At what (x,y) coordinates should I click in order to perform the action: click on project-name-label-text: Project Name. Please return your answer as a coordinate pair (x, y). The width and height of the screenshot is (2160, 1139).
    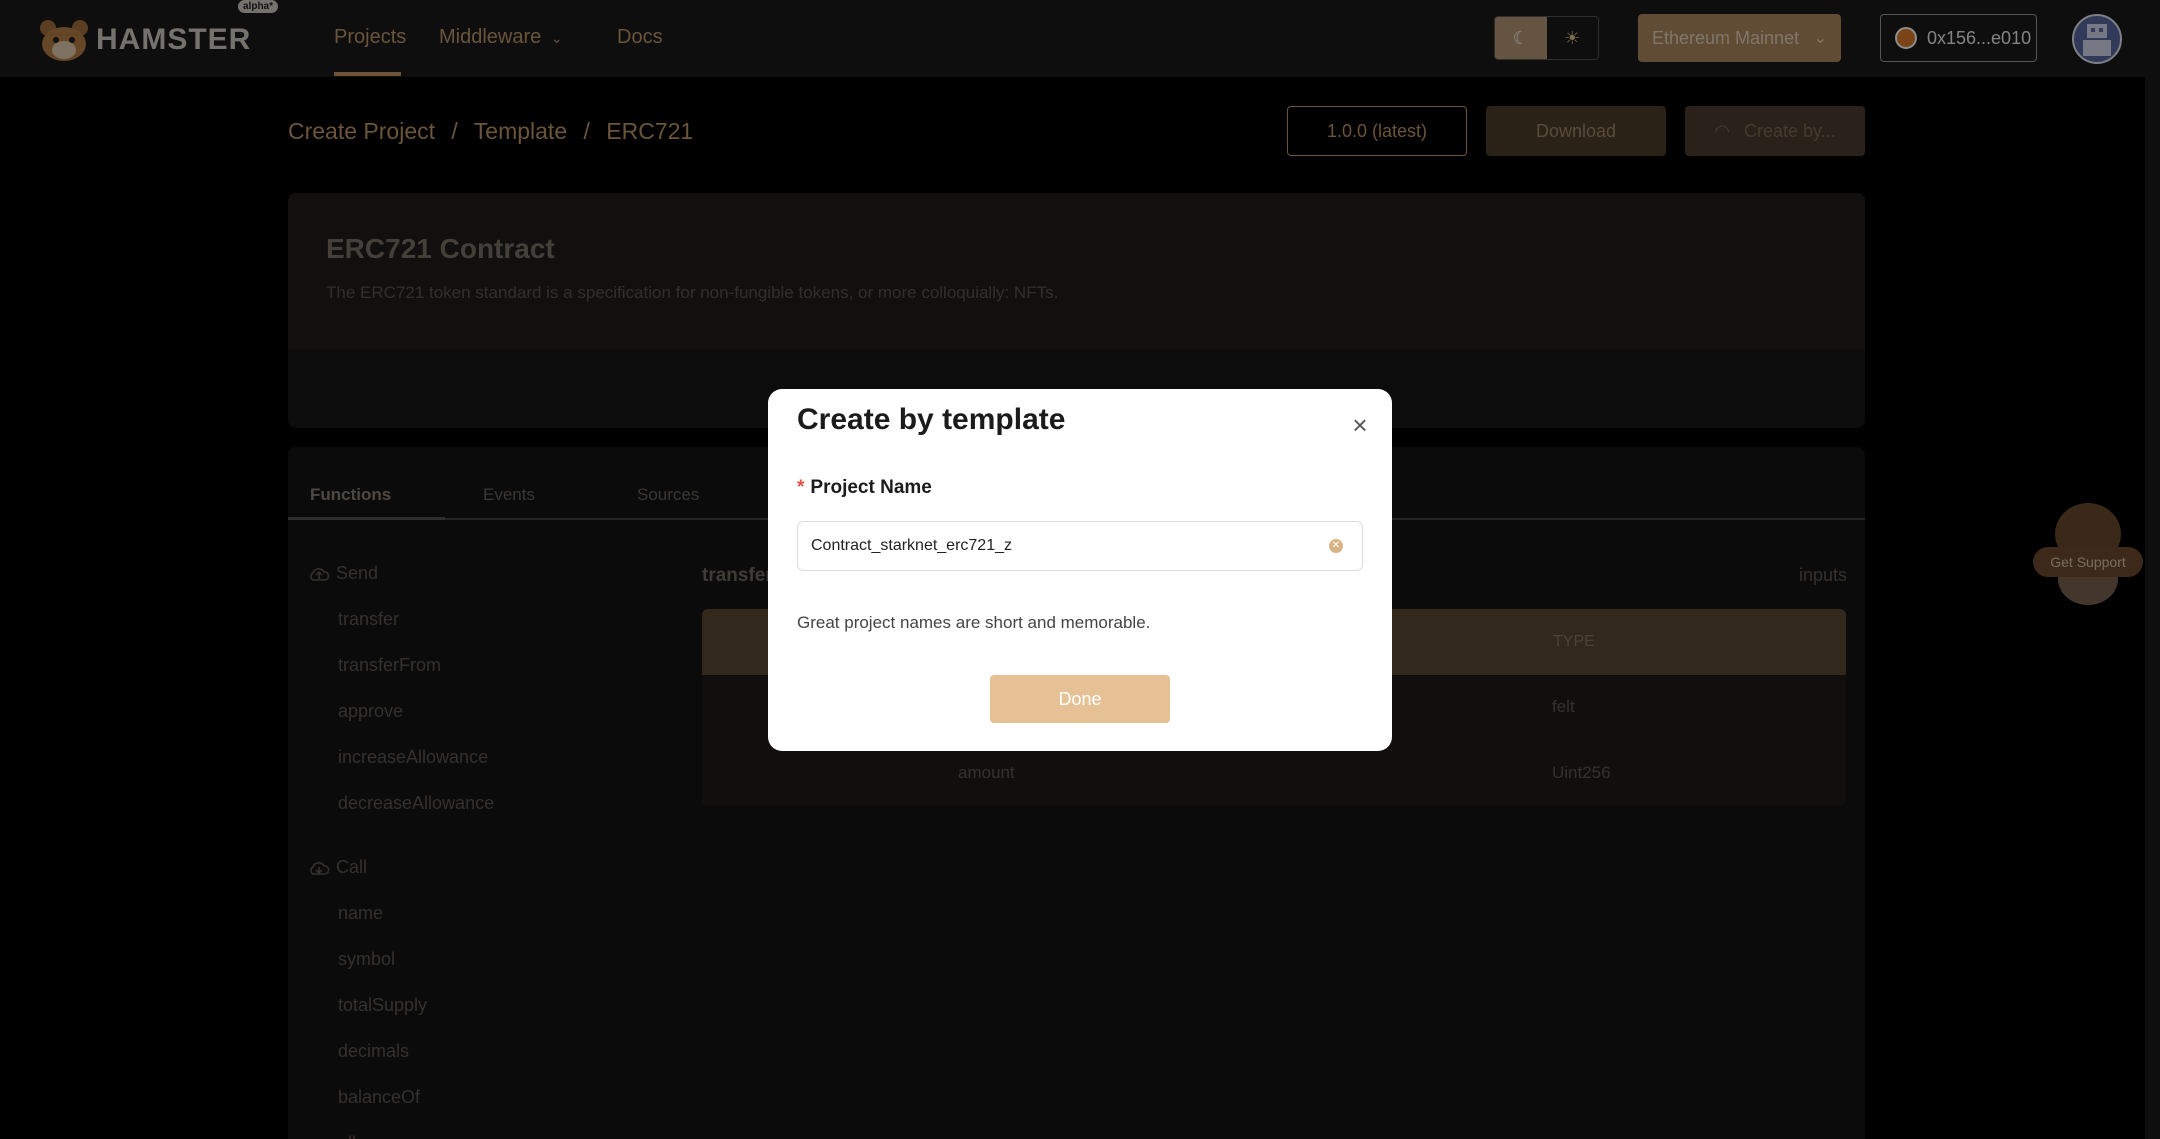
    Looking at the image, I should click on (871, 487).